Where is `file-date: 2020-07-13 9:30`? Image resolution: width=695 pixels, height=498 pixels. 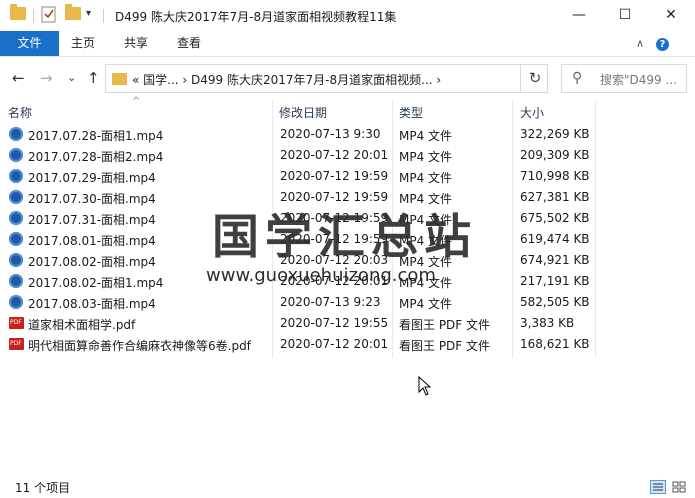
file-date: 2020-07-13 9:30 is located at coordinates (330, 134).